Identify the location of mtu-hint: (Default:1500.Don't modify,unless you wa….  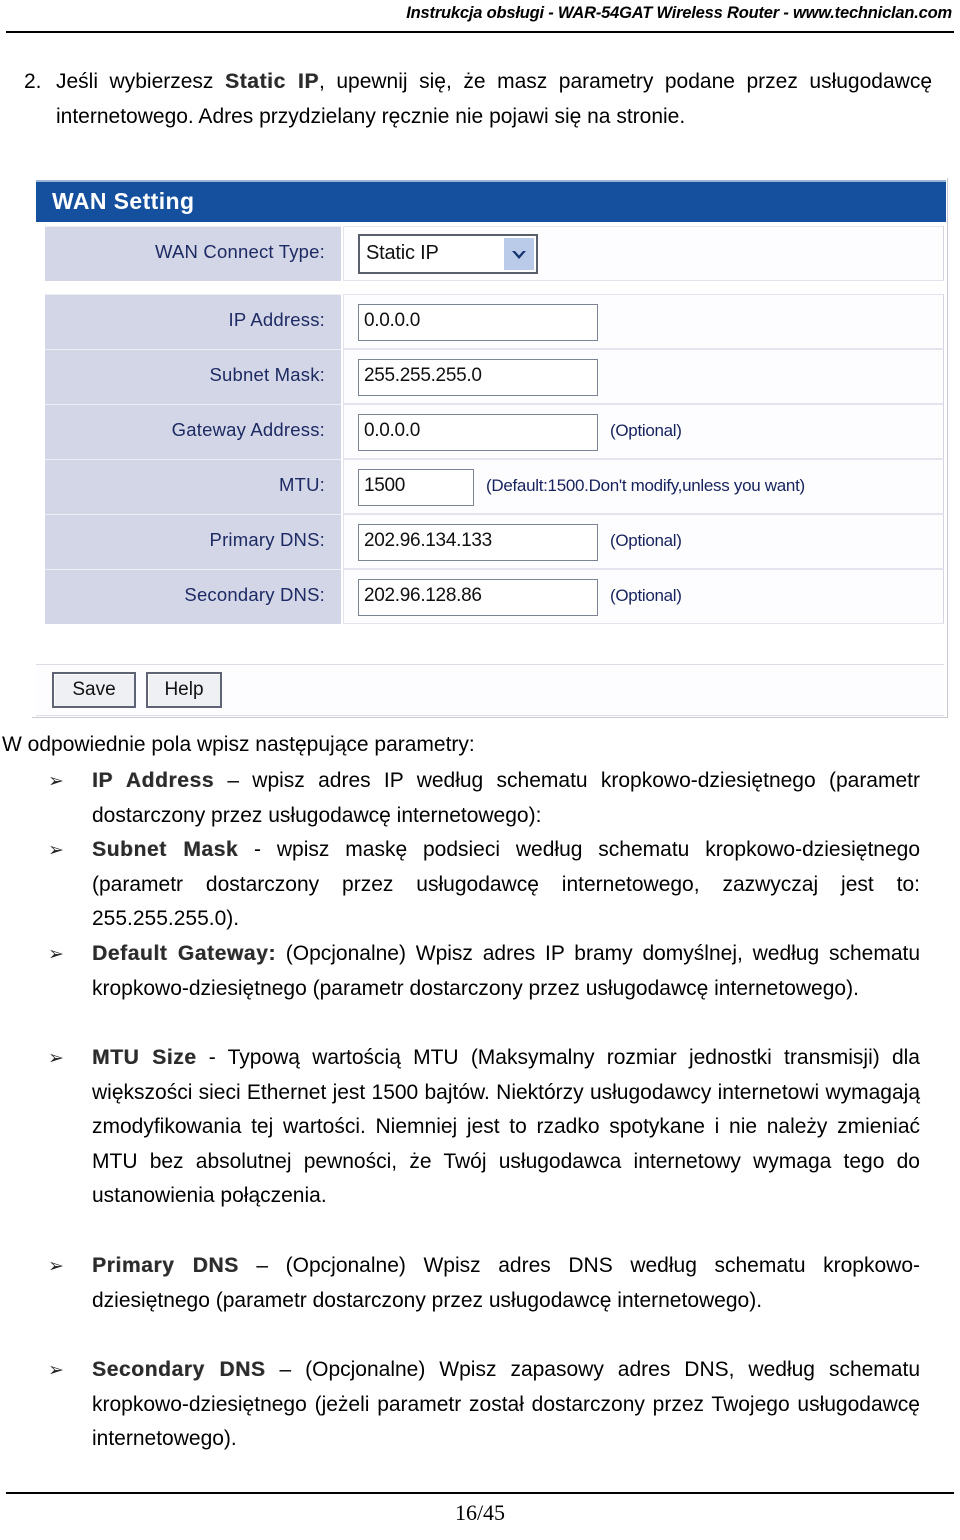
(645, 485).